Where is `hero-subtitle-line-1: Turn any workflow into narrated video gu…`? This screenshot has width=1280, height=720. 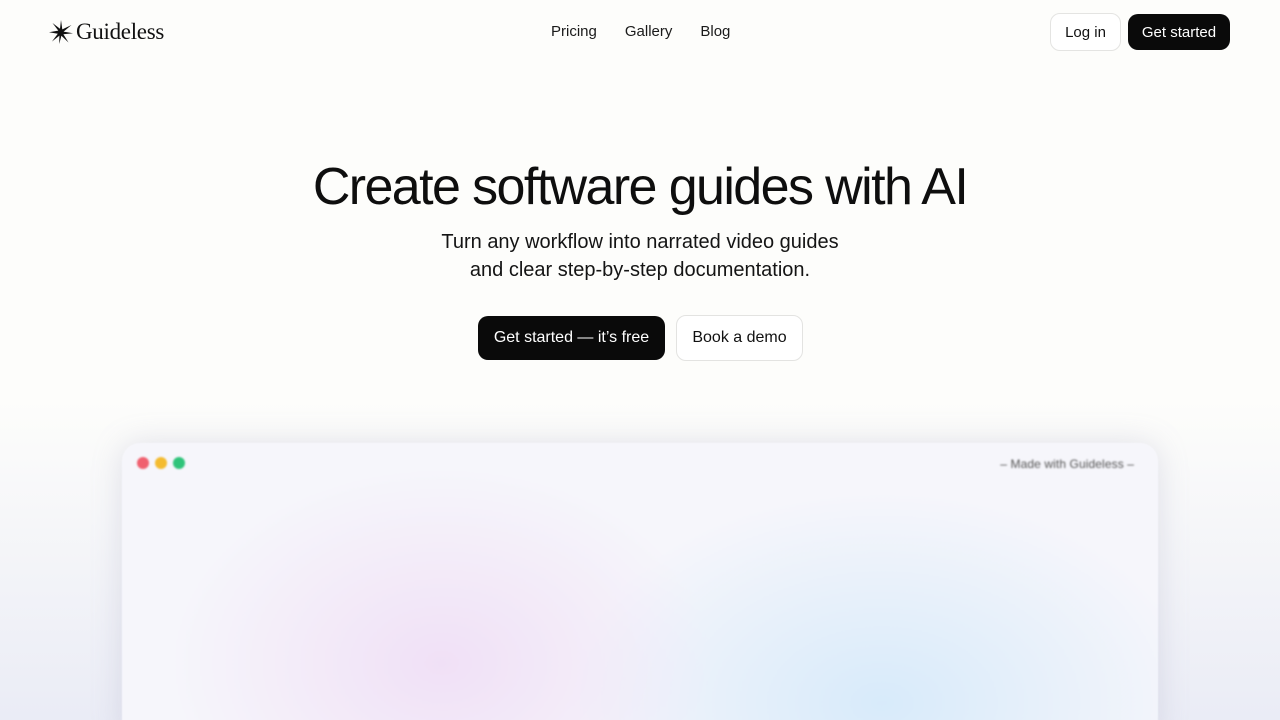 hero-subtitle-line-1: Turn any workflow into narrated video gu… is located at coordinates (640, 242).